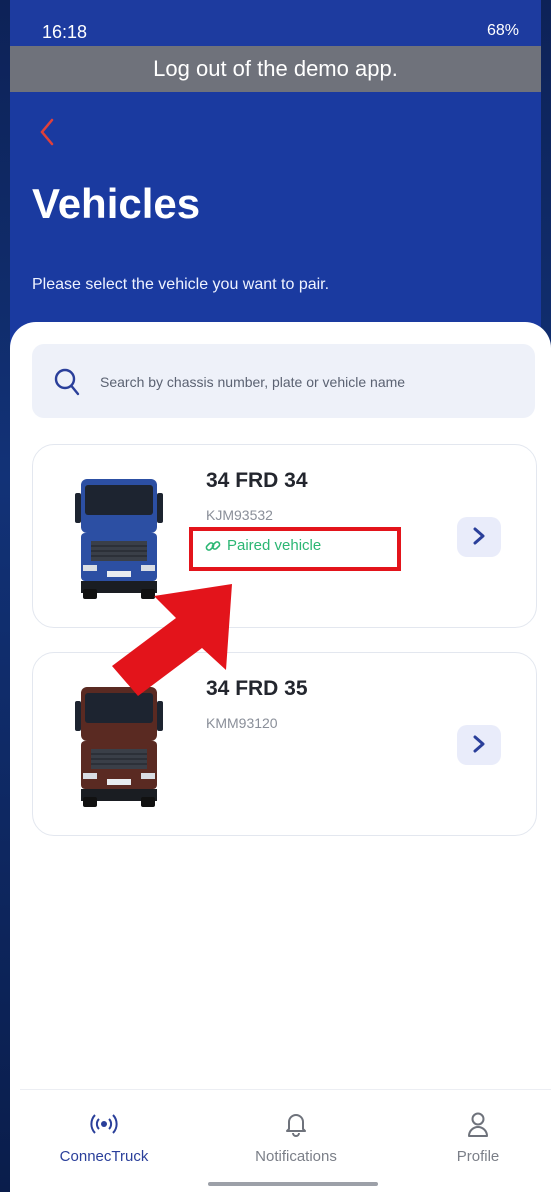 This screenshot has width=551, height=1192. Describe the element at coordinates (478, 1156) in the screenshot. I see `nav-label-profile: Profile` at that location.